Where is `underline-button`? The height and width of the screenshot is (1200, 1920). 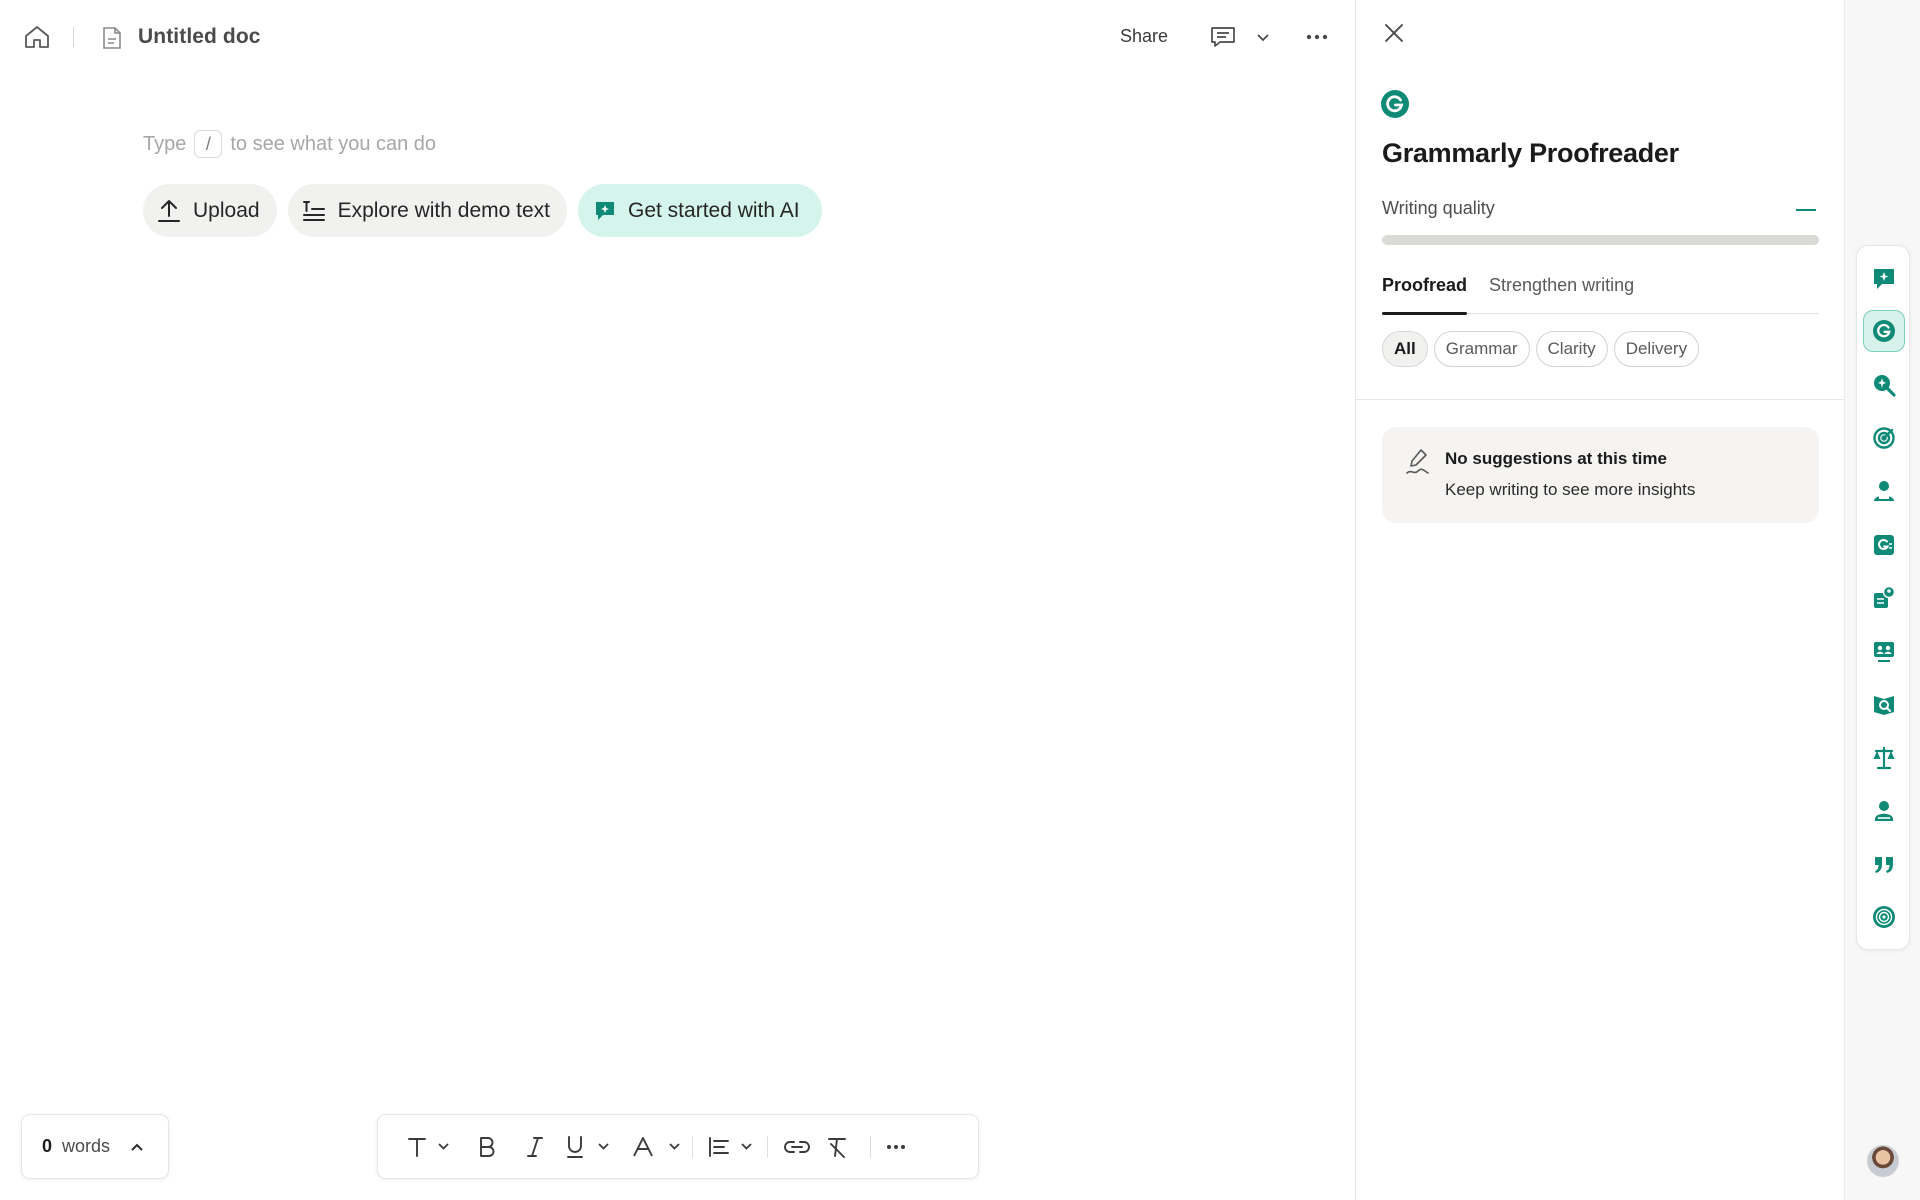 underline-button is located at coordinates (575, 1147).